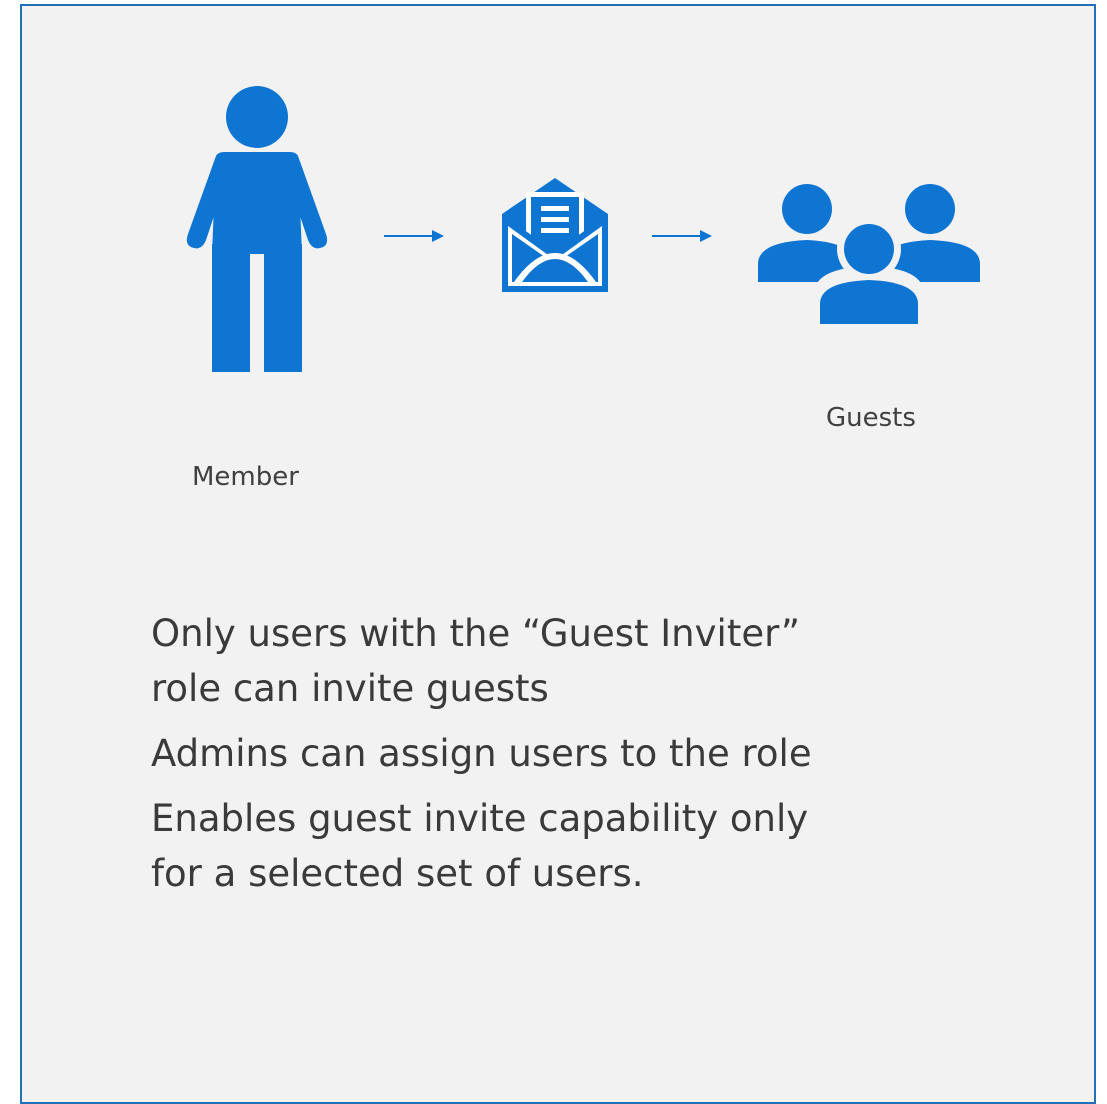 The height and width of the screenshot is (1104, 1107). Describe the element at coordinates (871, 418) in the screenshot. I see `guests-label: Guests` at that location.